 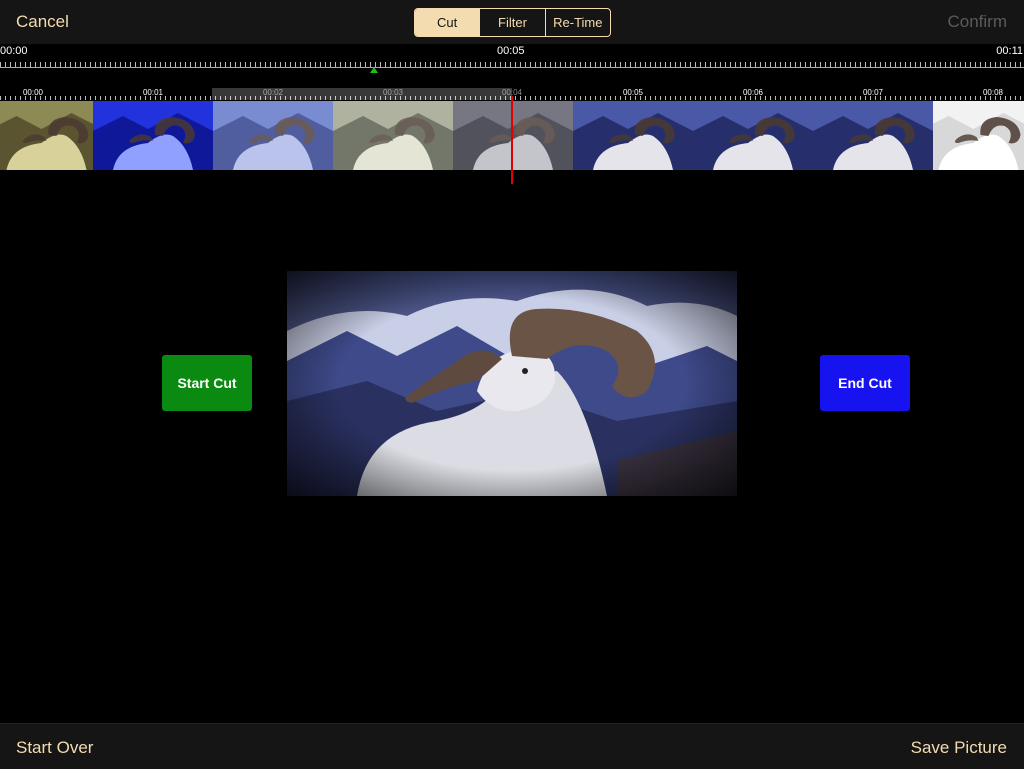 What do you see at coordinates (54, 748) in the screenshot?
I see `start-over-button: Start Over` at bounding box center [54, 748].